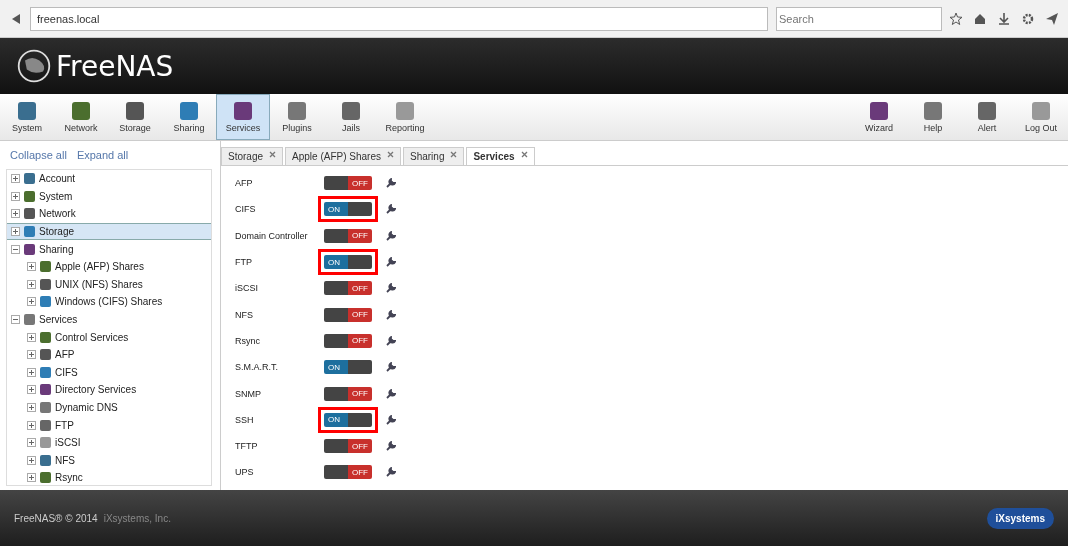  What do you see at coordinates (109, 390) in the screenshot?
I see `tree-item: Directory Services` at bounding box center [109, 390].